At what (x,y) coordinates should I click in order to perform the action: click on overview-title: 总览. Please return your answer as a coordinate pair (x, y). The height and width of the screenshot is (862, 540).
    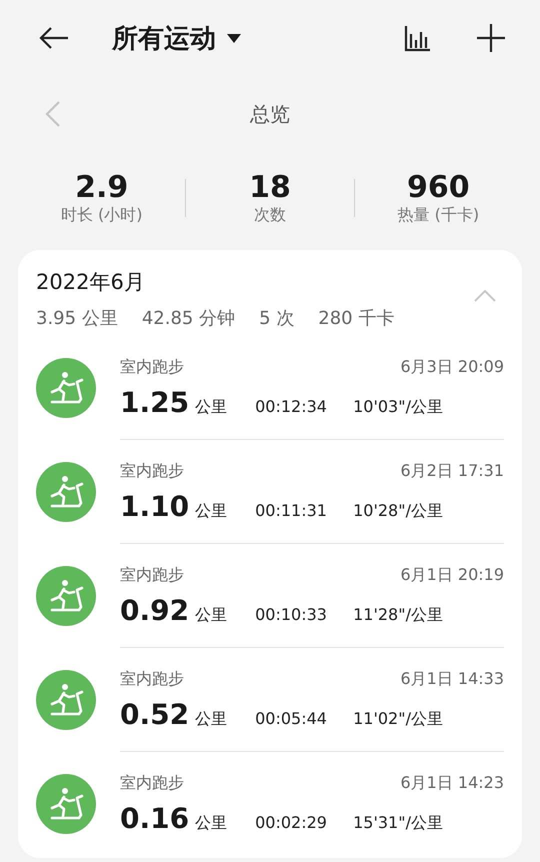
    Looking at the image, I should click on (270, 114).